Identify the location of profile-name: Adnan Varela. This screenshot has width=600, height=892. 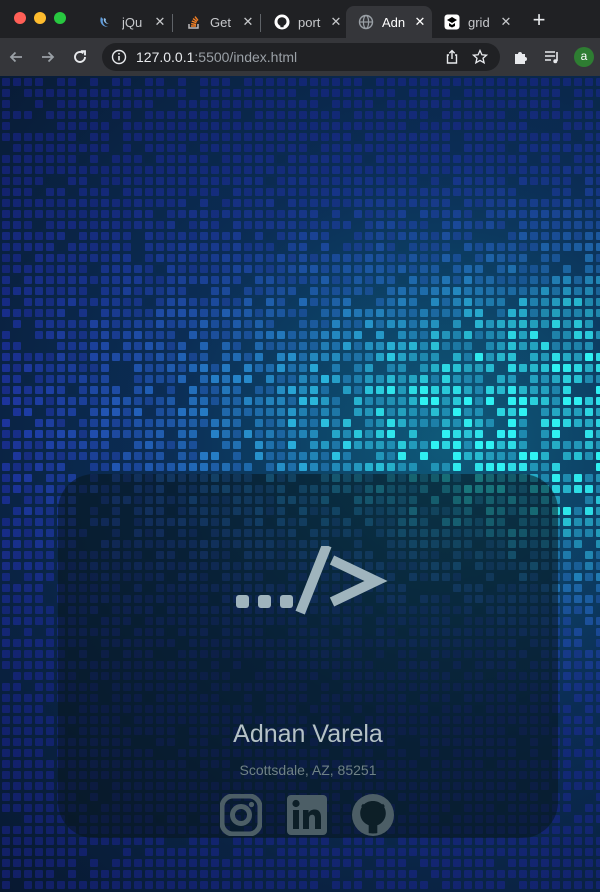
(308, 734).